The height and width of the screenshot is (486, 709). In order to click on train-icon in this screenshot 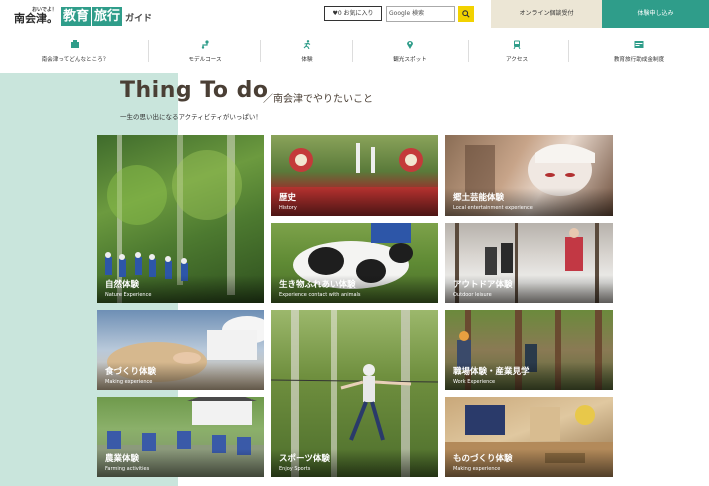, I will do `click(517, 44)`.